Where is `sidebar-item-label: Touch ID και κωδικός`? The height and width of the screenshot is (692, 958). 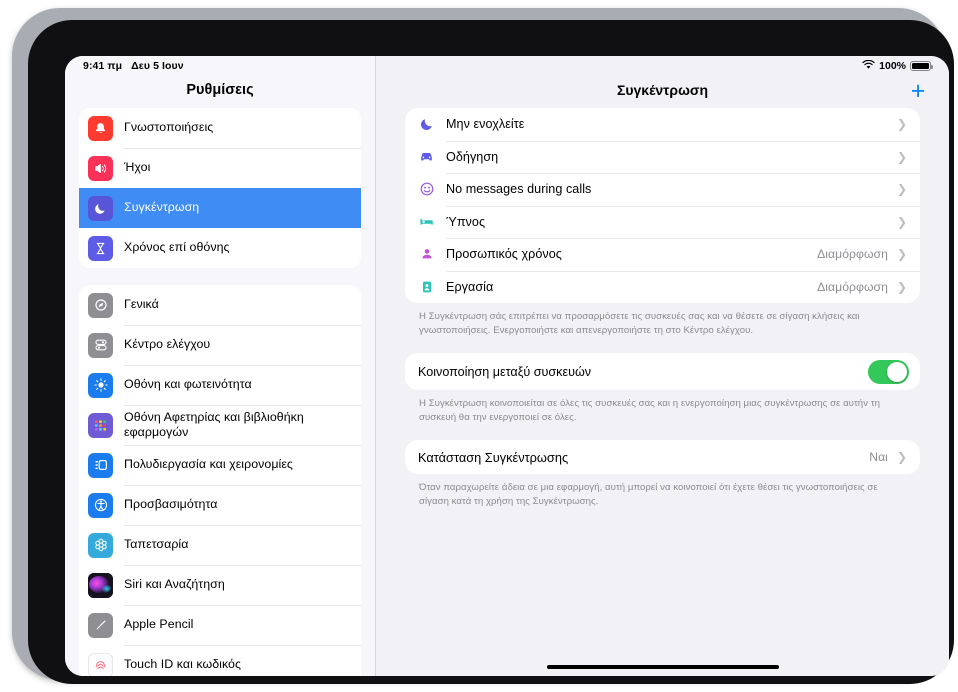
sidebar-item-label: Touch ID και κωδικός is located at coordinates (183, 664).